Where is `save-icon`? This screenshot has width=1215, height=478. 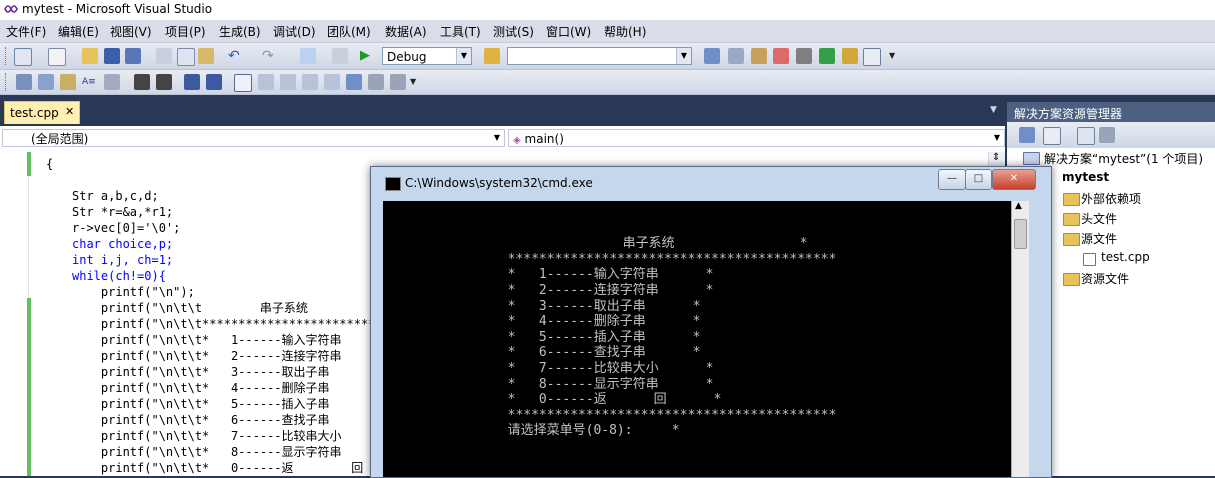 save-icon is located at coordinates (112, 56).